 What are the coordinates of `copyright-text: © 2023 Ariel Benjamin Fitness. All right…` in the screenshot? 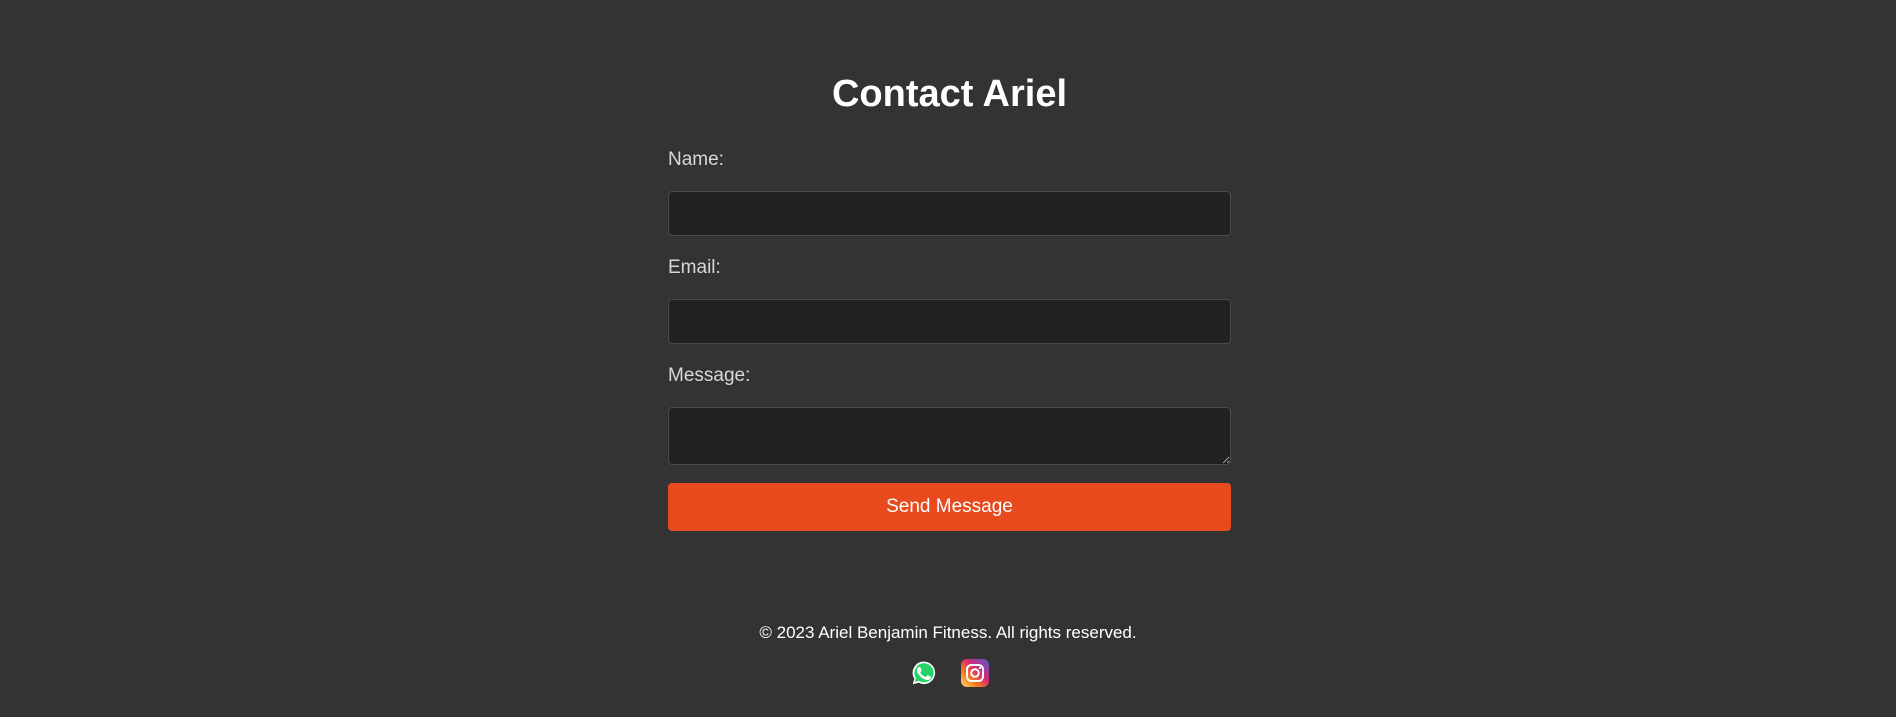 It's located at (948, 632).